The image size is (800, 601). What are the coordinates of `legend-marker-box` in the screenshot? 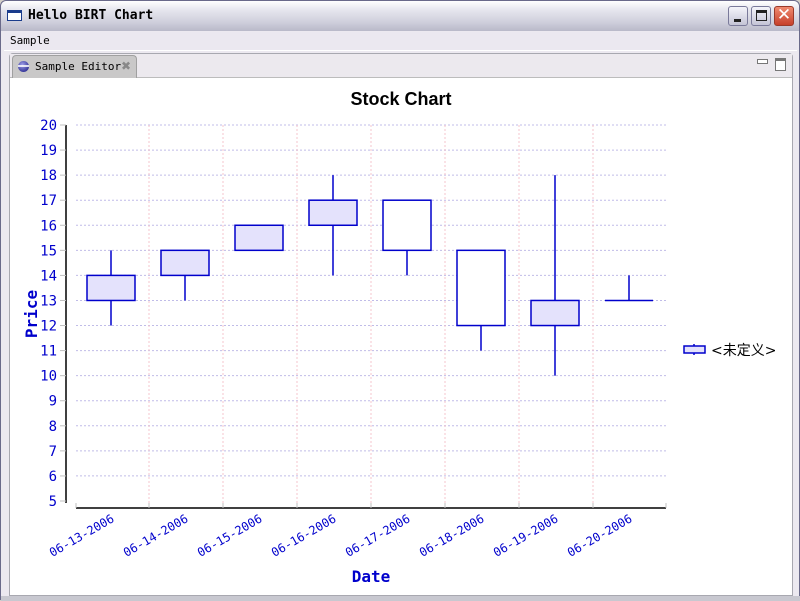 It's located at (694, 349).